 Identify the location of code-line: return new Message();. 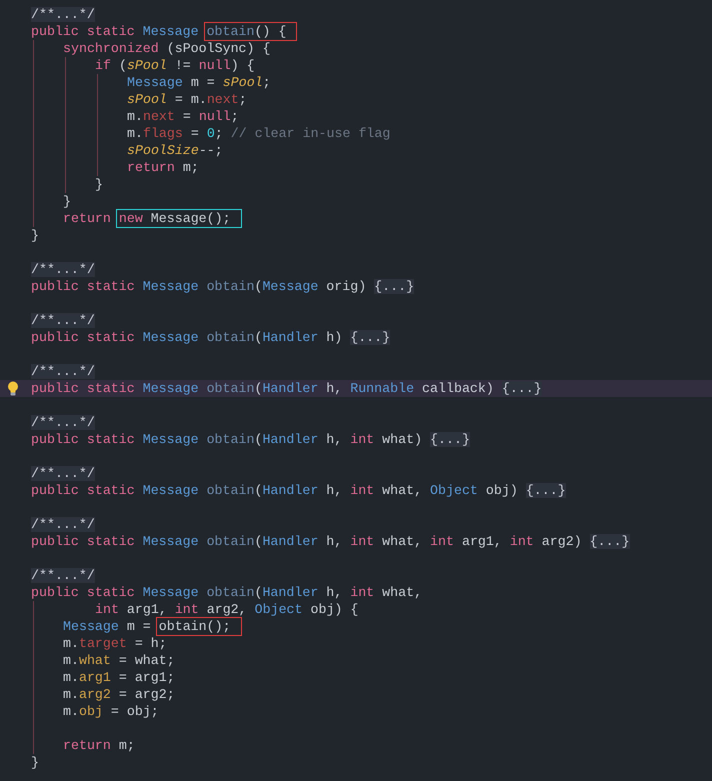
(152, 218).